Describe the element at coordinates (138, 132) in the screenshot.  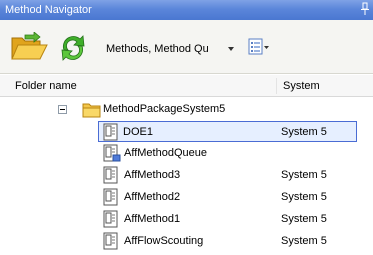
I see `tree-item-label: DOE1` at that location.